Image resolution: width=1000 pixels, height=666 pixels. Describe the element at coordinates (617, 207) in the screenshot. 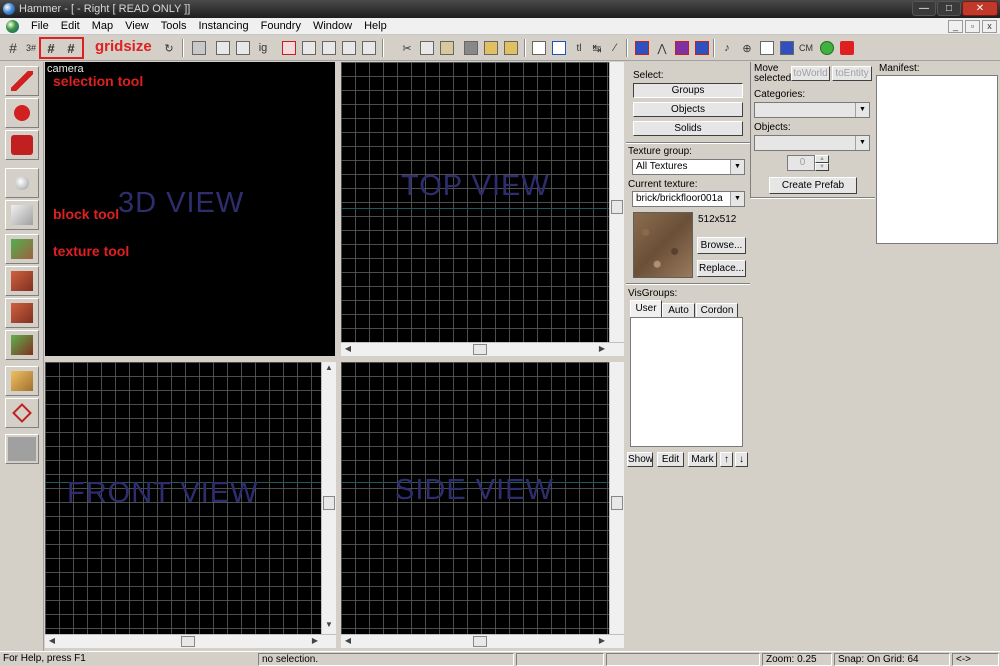

I see `top-vscroll-thumb` at that location.